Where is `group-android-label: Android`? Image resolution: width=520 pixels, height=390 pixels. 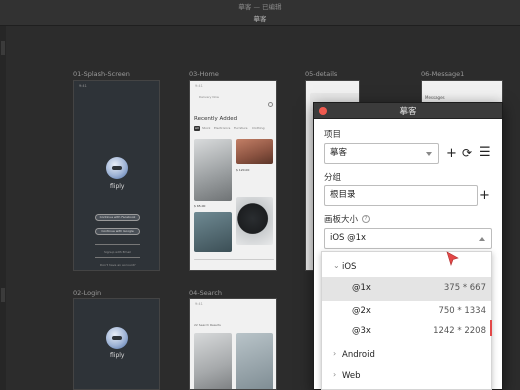
group-android-label: Android is located at coordinates (358, 355).